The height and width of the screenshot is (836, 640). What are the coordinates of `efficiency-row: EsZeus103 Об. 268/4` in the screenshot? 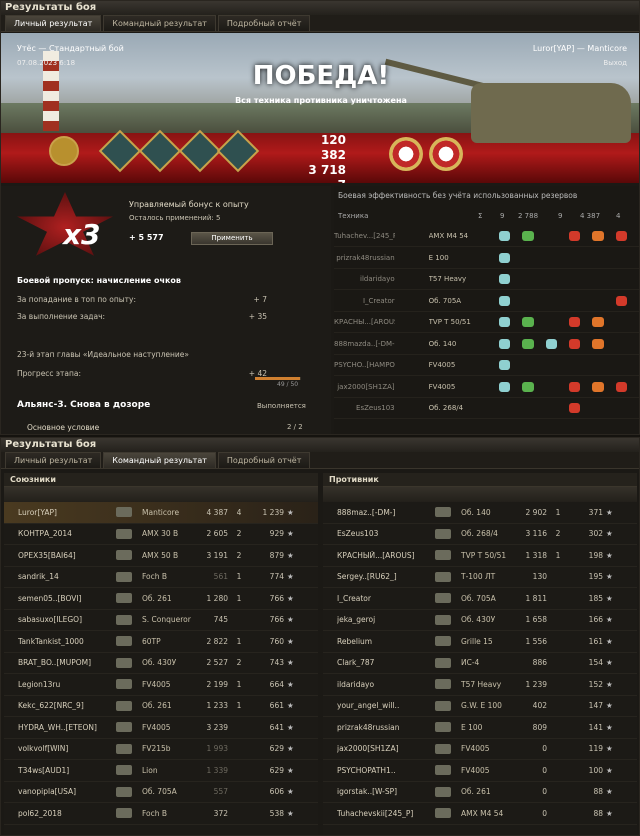 It's located at (486, 408).